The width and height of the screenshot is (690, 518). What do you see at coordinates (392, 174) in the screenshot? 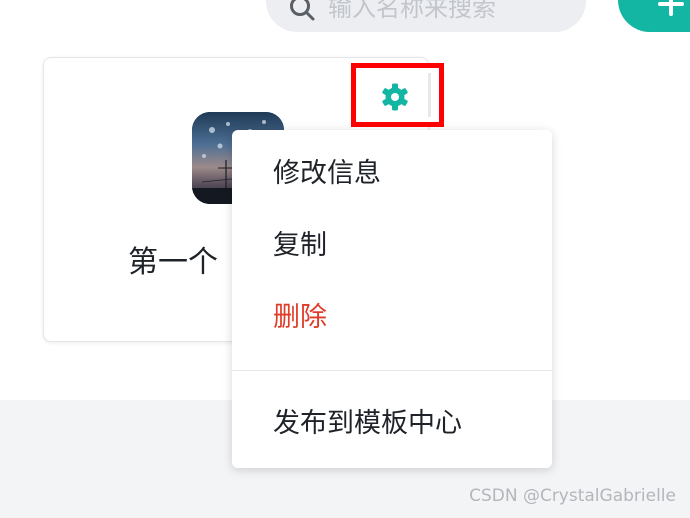
I see `menu-item-edit-info: 修改信息` at bounding box center [392, 174].